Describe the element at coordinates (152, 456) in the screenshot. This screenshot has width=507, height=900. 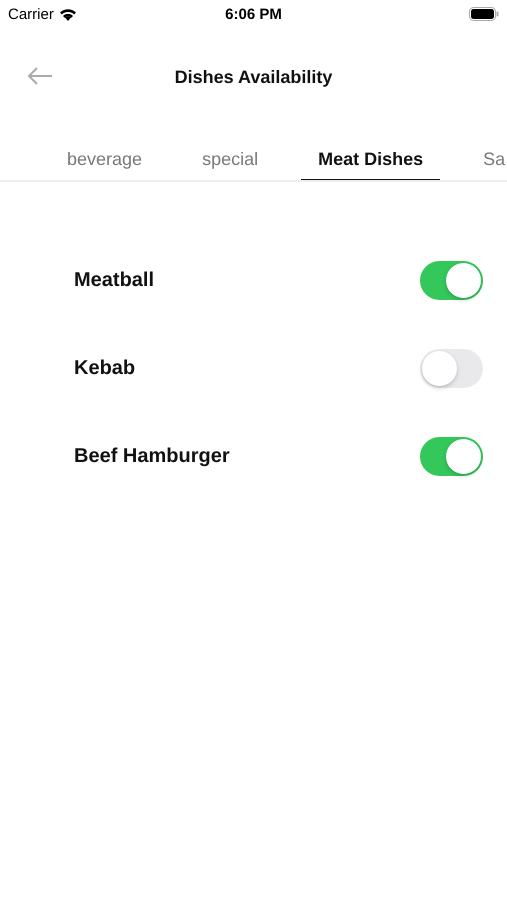
I see `dish-name: Beef Hamburger` at that location.